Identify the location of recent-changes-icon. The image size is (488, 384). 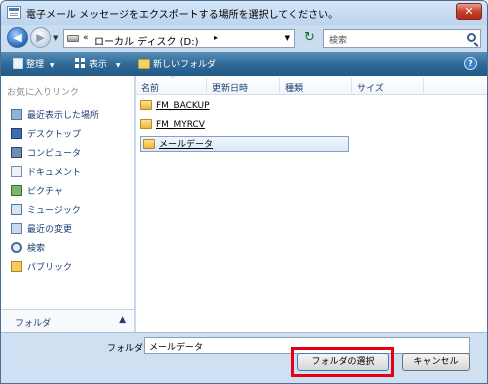
(16, 228).